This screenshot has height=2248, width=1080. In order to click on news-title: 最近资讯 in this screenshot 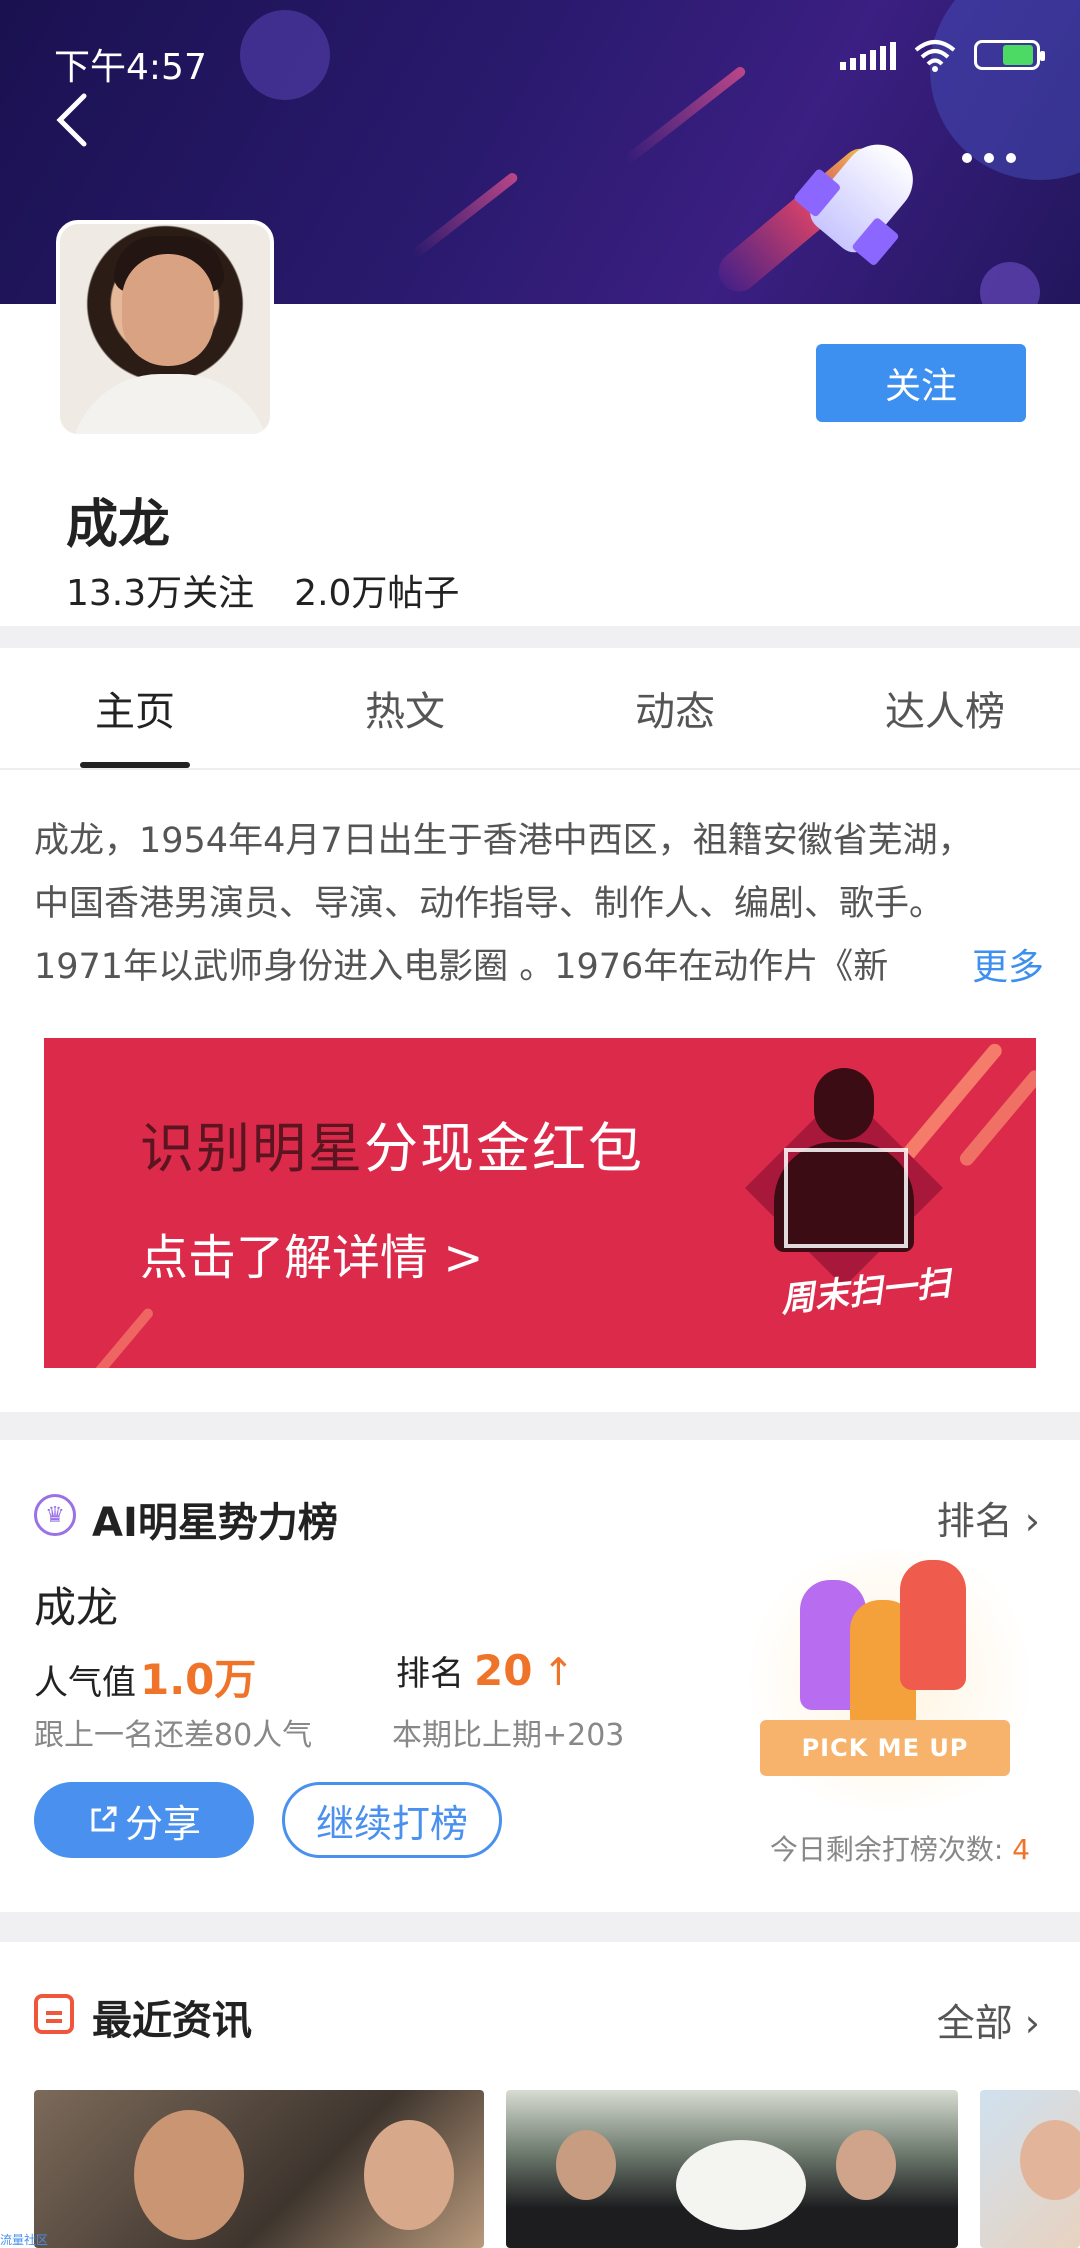, I will do `click(172, 2021)`.